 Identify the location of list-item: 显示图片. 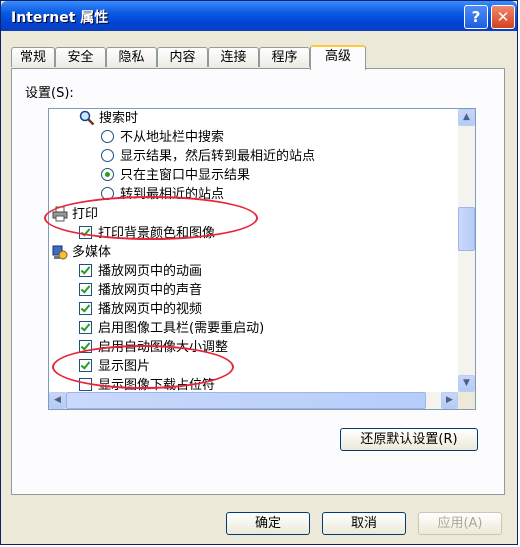
(114, 366).